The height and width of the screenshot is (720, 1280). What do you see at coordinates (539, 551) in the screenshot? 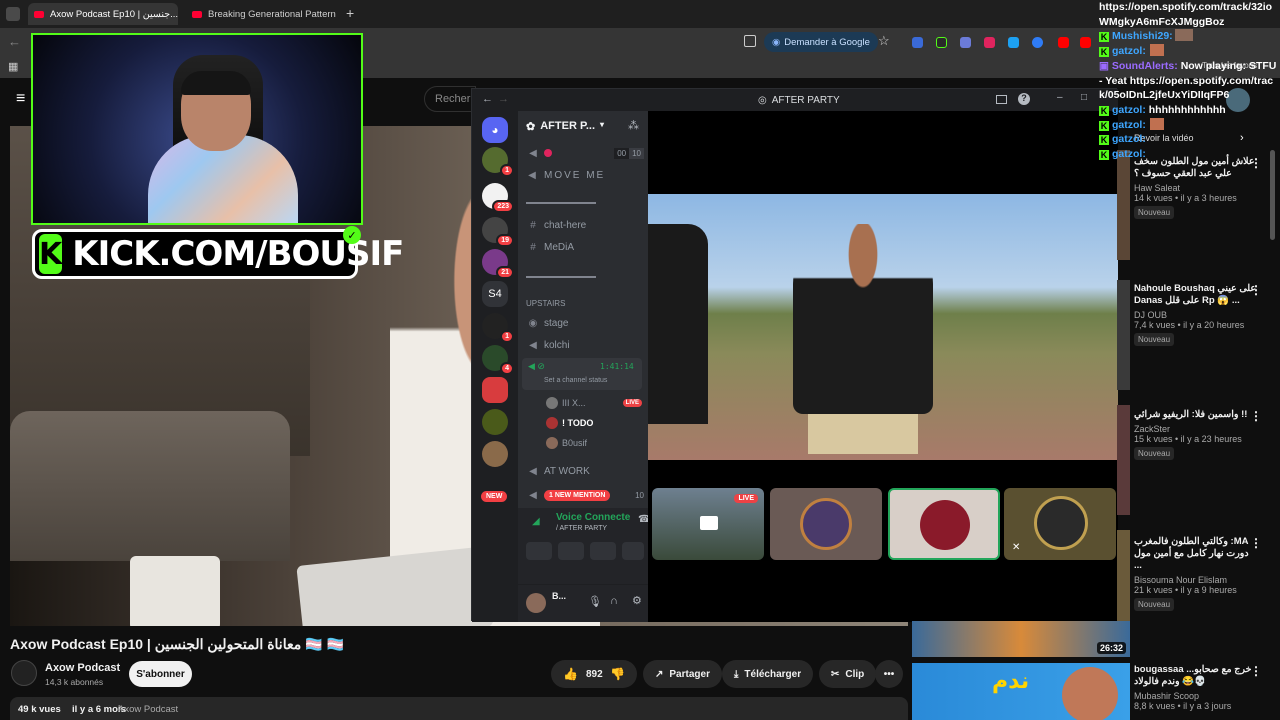
I see `camera-off-icon` at bounding box center [539, 551].